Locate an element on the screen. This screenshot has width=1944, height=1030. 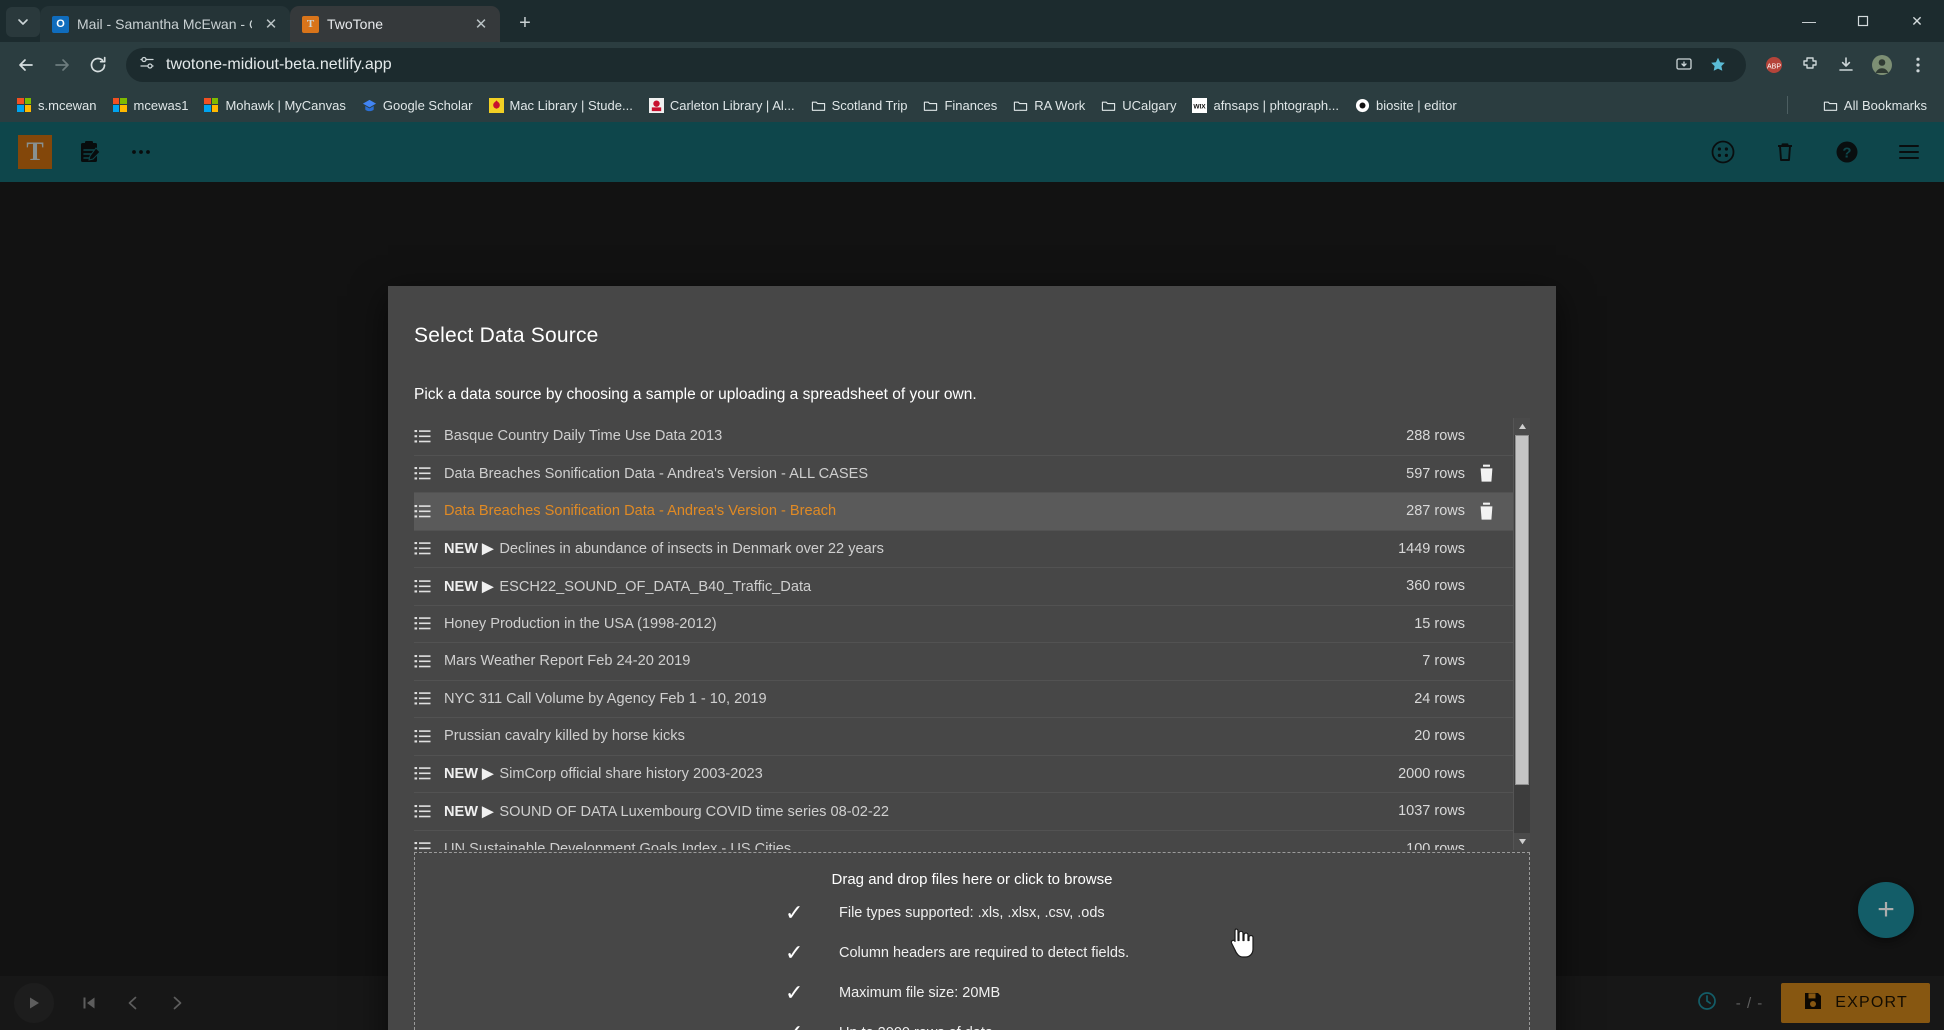
install-app-icon is located at coordinates (1684, 65).